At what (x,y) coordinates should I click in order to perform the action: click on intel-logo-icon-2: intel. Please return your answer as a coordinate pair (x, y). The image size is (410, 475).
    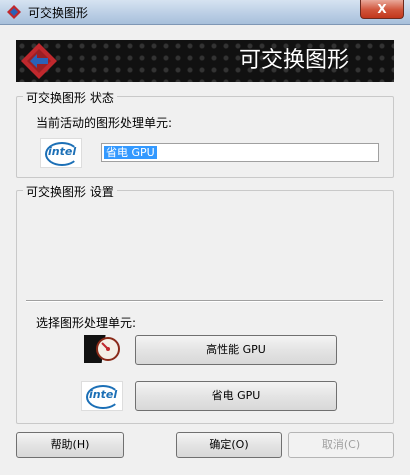
    Looking at the image, I should click on (102, 396).